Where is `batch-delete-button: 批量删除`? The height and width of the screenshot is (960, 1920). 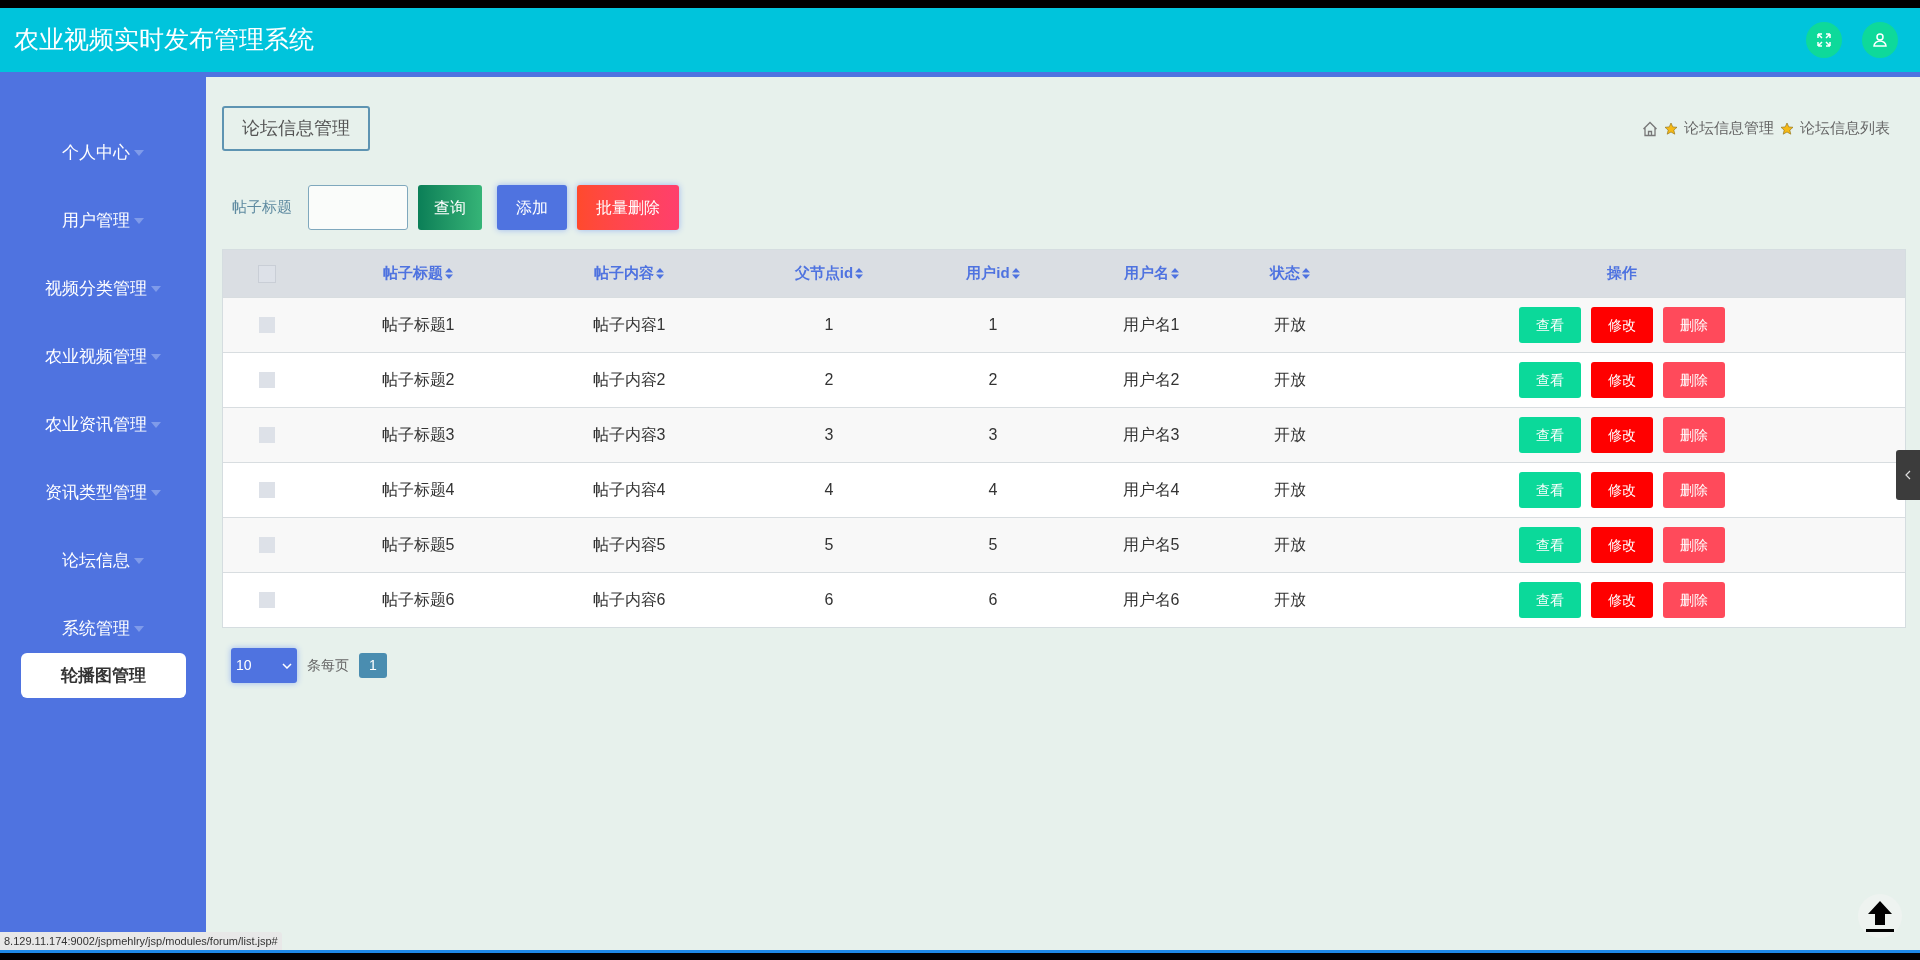
batch-delete-button: 批量删除 is located at coordinates (628, 207).